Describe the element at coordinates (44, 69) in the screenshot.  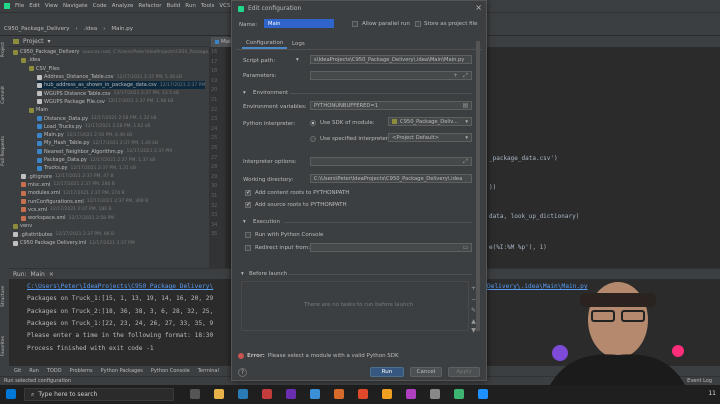
I see `tree-item: CSV_Files` at that location.